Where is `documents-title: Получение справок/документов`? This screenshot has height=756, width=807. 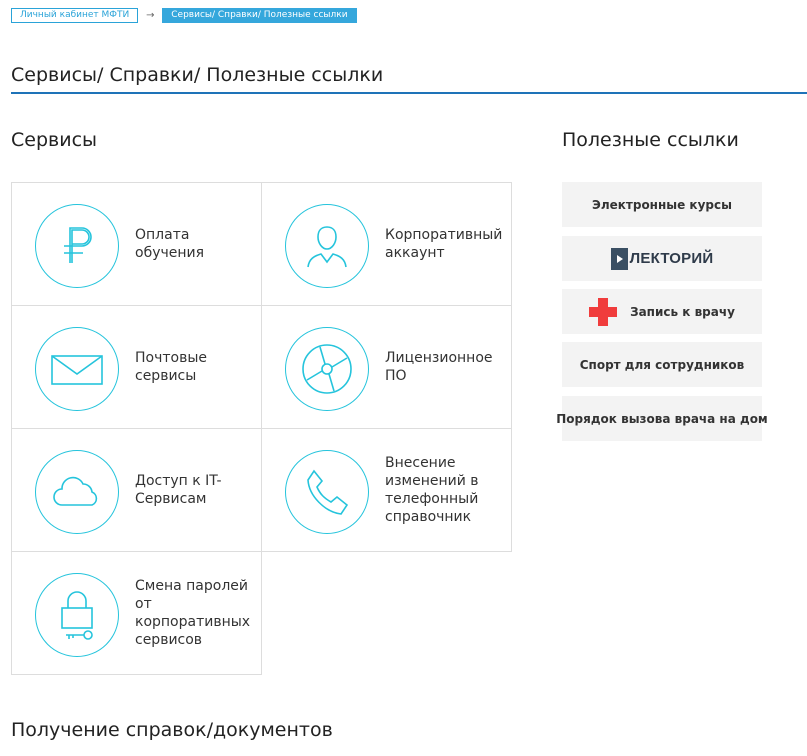
documents-title: Получение справок/документов is located at coordinates (172, 730).